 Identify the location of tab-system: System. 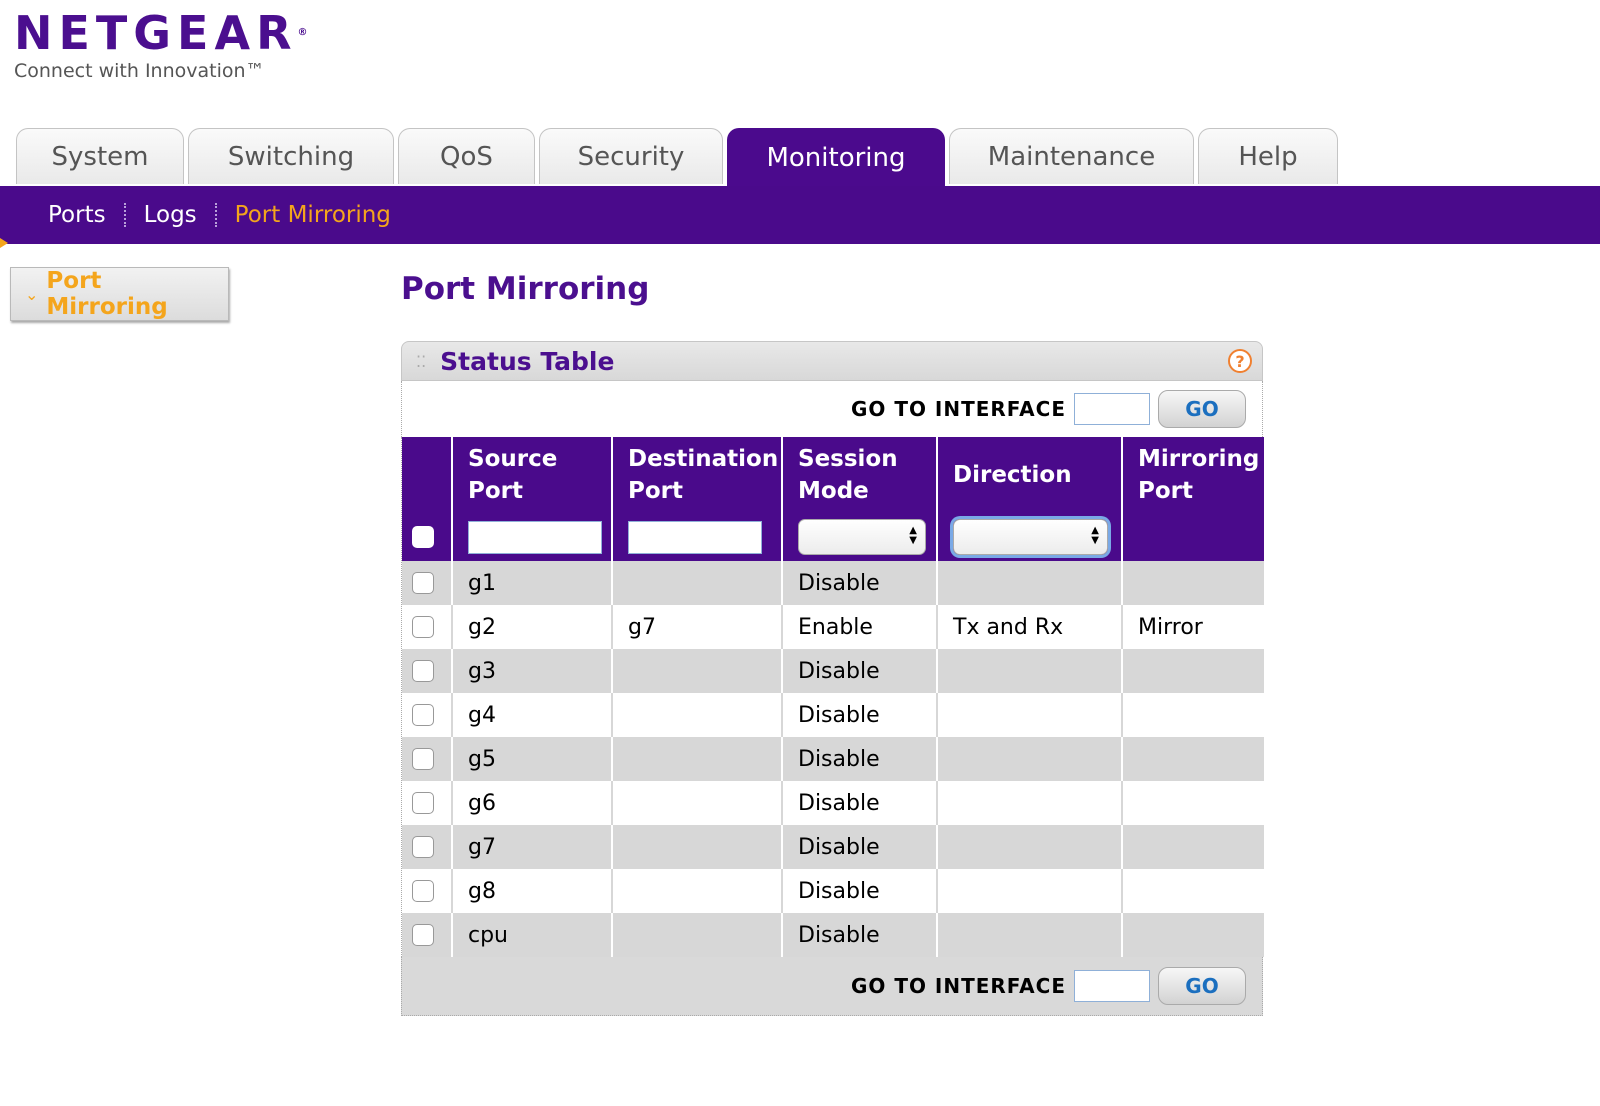
(100, 156).